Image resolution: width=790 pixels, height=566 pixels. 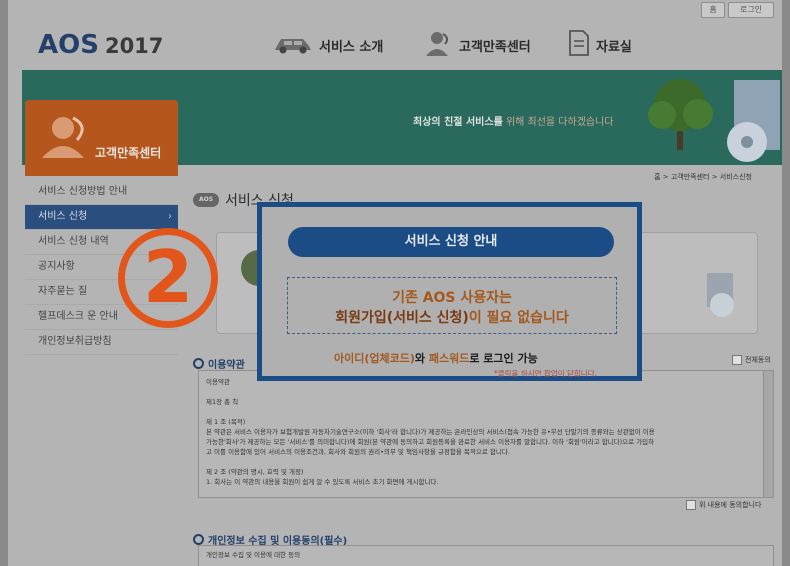 What do you see at coordinates (402, 318) in the screenshot?
I see `popup-line2-emph: 회원가입(서비스 신청)` at bounding box center [402, 318].